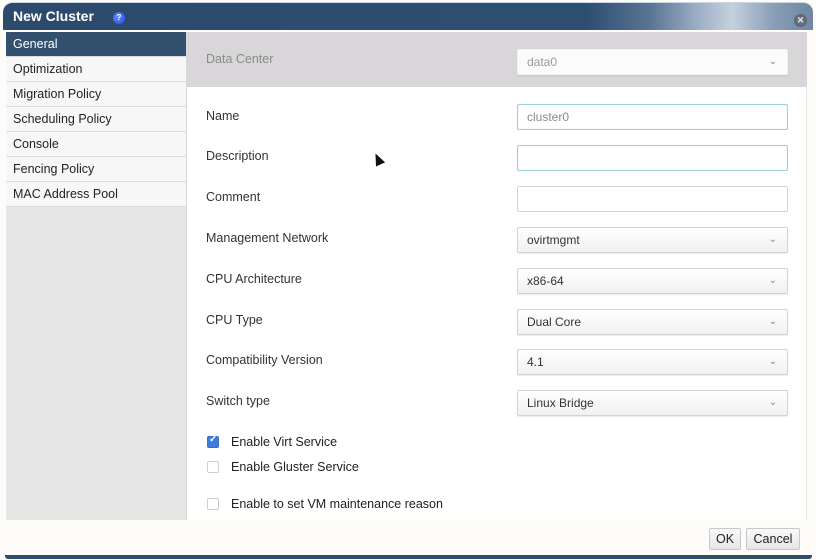  I want to click on data-center-select: data0 ⌄, so click(652, 62).